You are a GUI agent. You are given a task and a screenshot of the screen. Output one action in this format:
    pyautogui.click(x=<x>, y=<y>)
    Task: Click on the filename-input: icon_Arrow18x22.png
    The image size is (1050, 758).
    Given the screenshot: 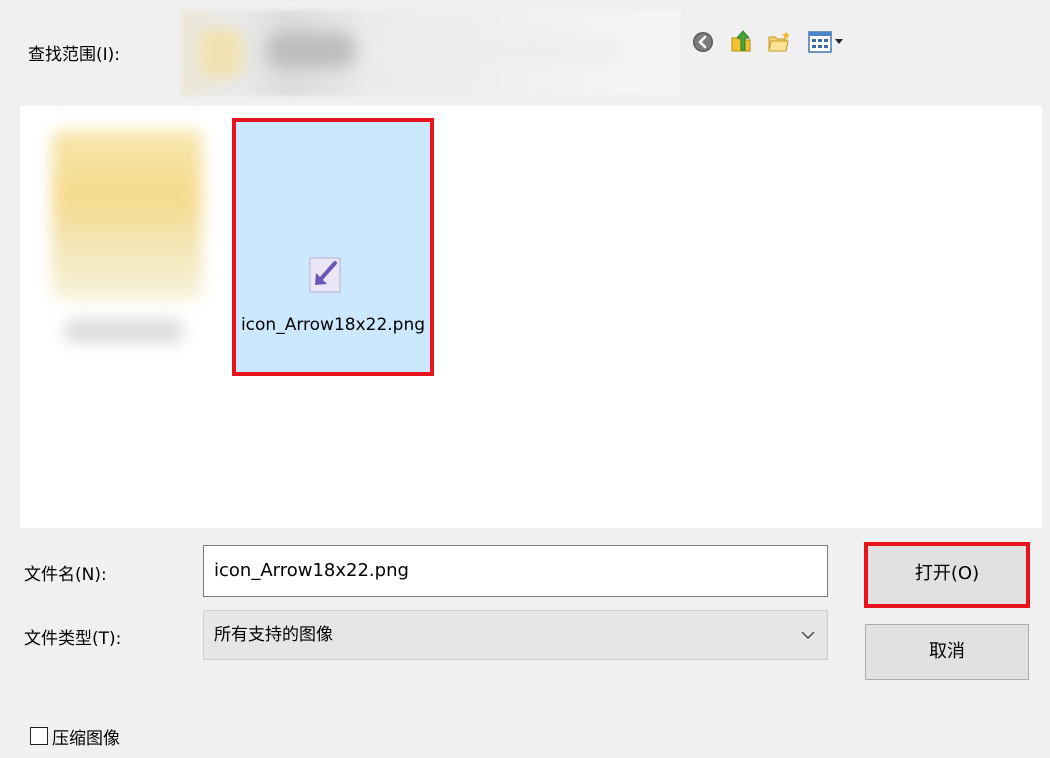 What is the action you would take?
    pyautogui.click(x=515, y=571)
    